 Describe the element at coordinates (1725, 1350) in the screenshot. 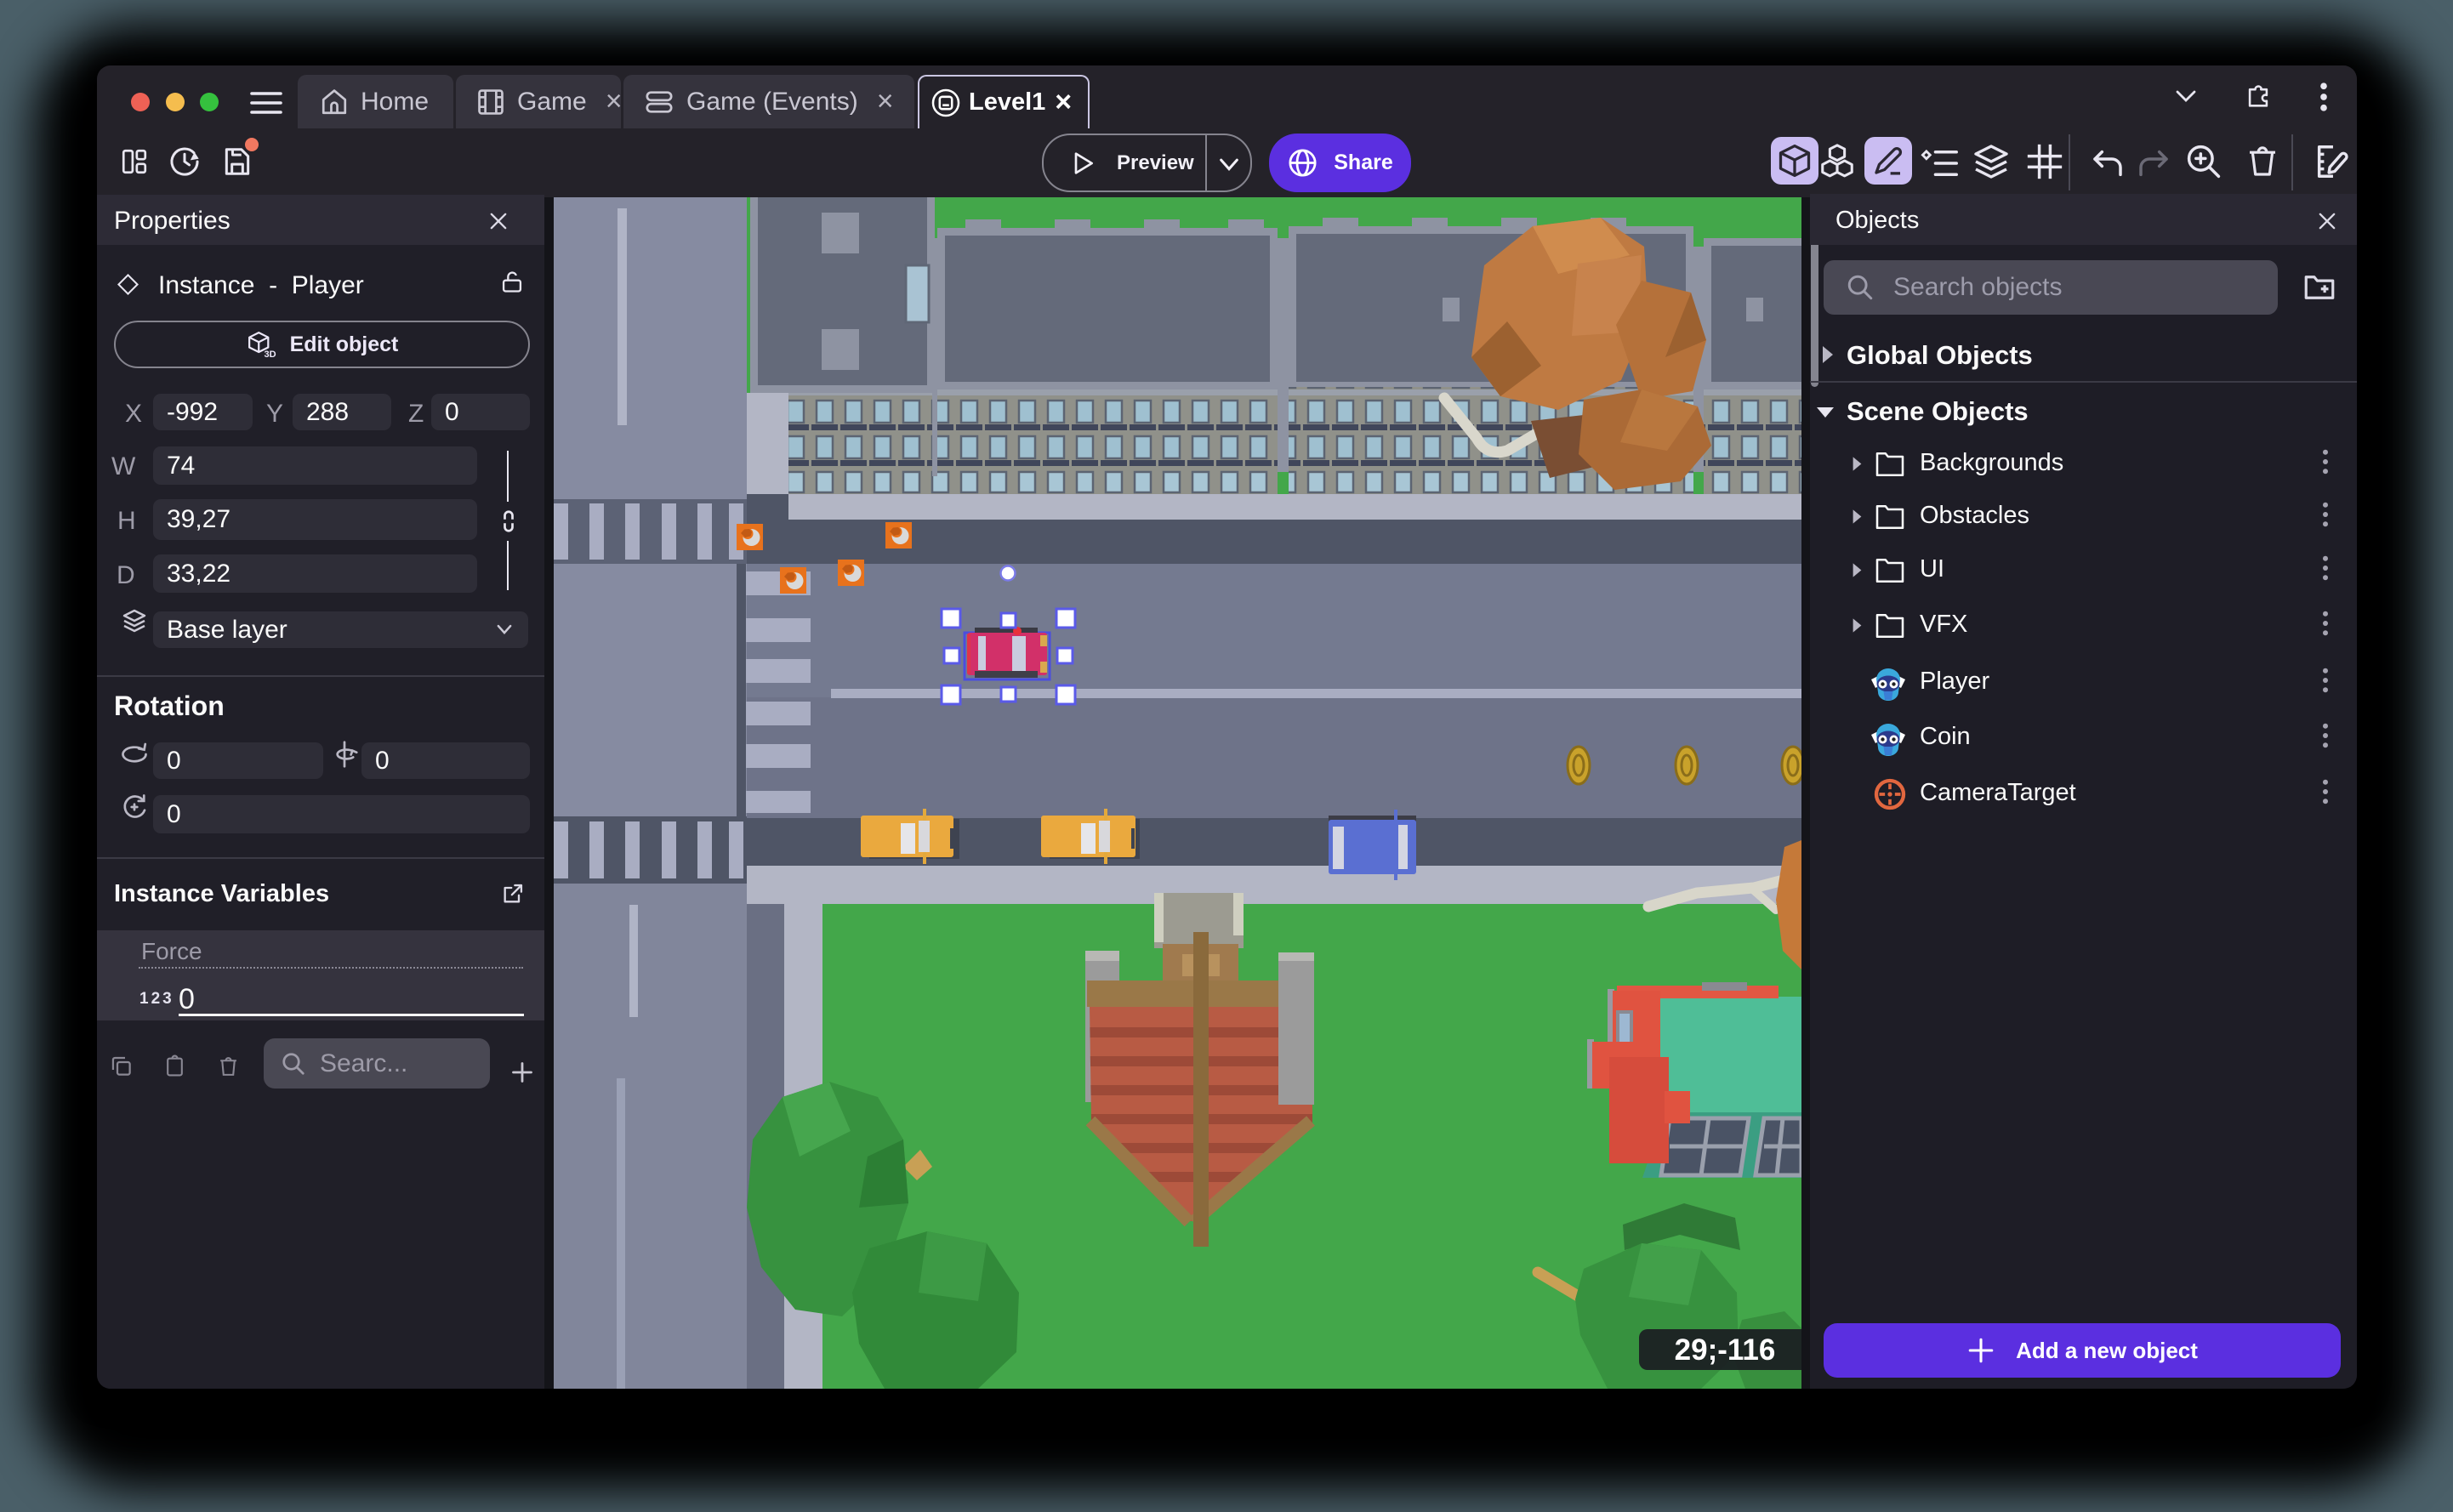

I see `svg-text: 29;-116` at that location.